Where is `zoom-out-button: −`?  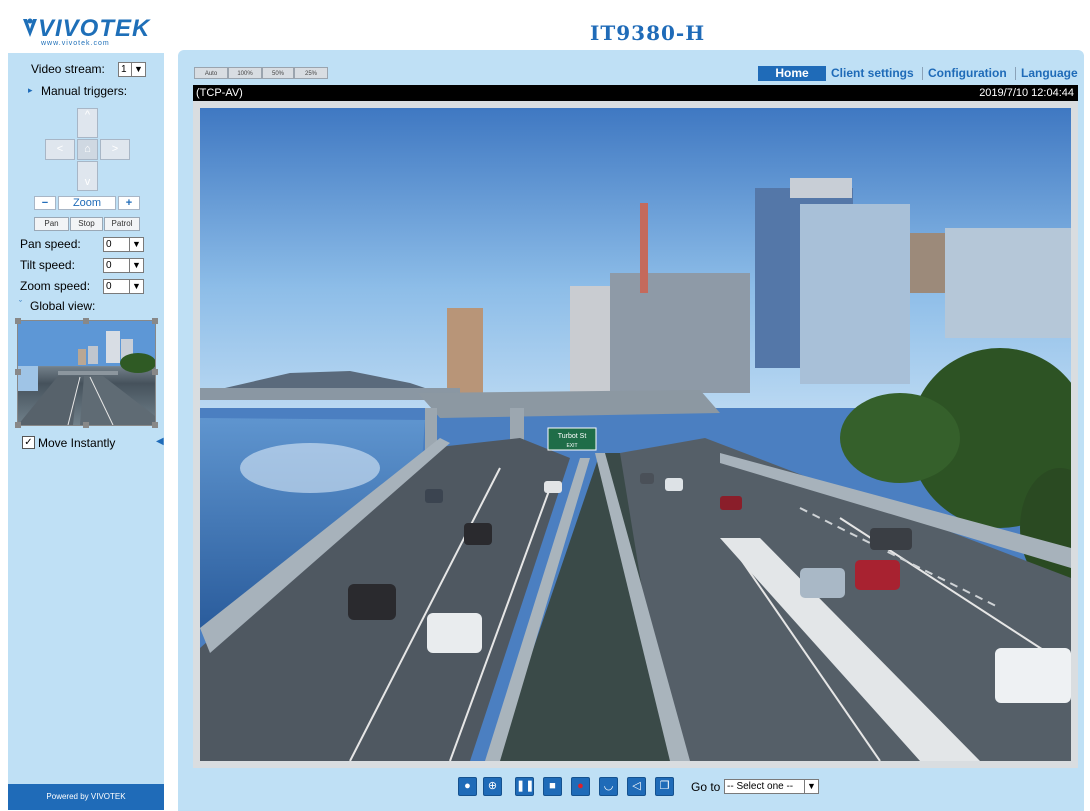
zoom-out-button: − is located at coordinates (45, 203).